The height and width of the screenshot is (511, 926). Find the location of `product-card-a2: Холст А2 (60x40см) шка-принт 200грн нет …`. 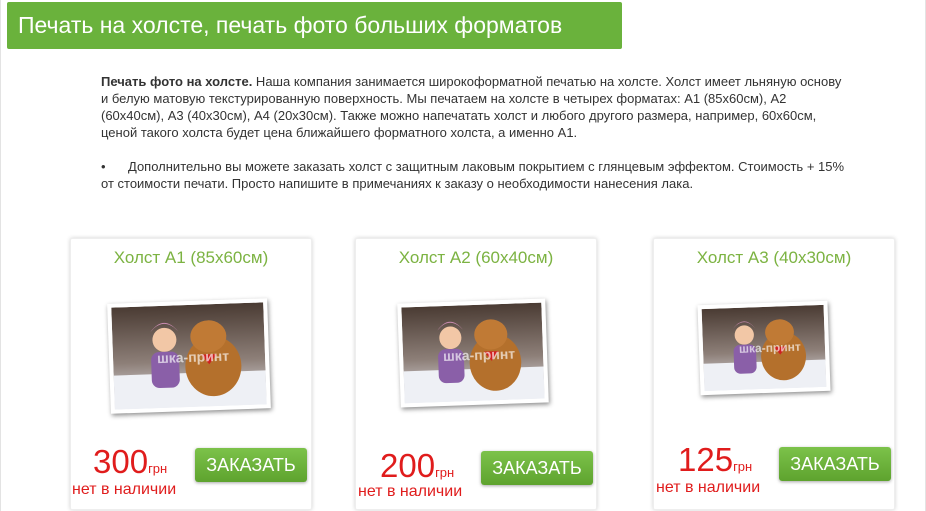

product-card-a2: Холст А2 (60x40см) шка-принт 200грн нет … is located at coordinates (476, 374).